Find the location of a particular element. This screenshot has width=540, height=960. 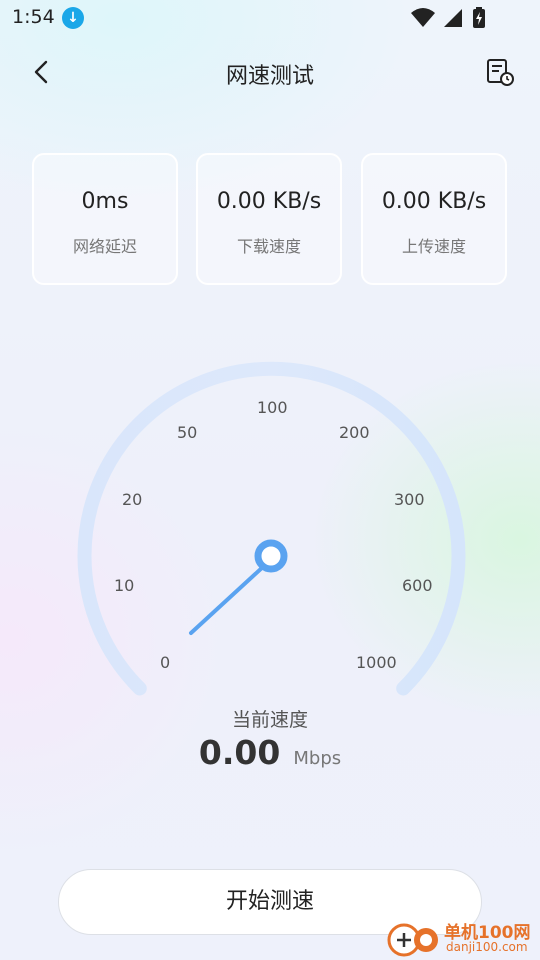

watermark-logo-icon is located at coordinates (412, 940).